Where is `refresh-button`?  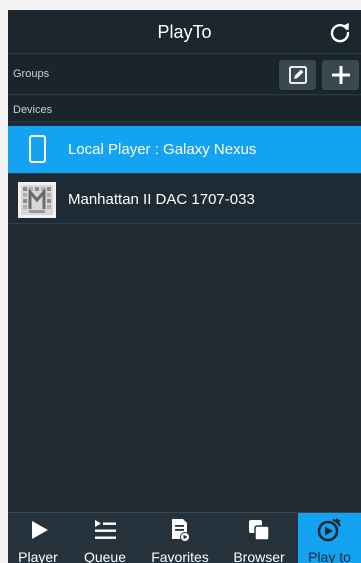 refresh-button is located at coordinates (340, 33).